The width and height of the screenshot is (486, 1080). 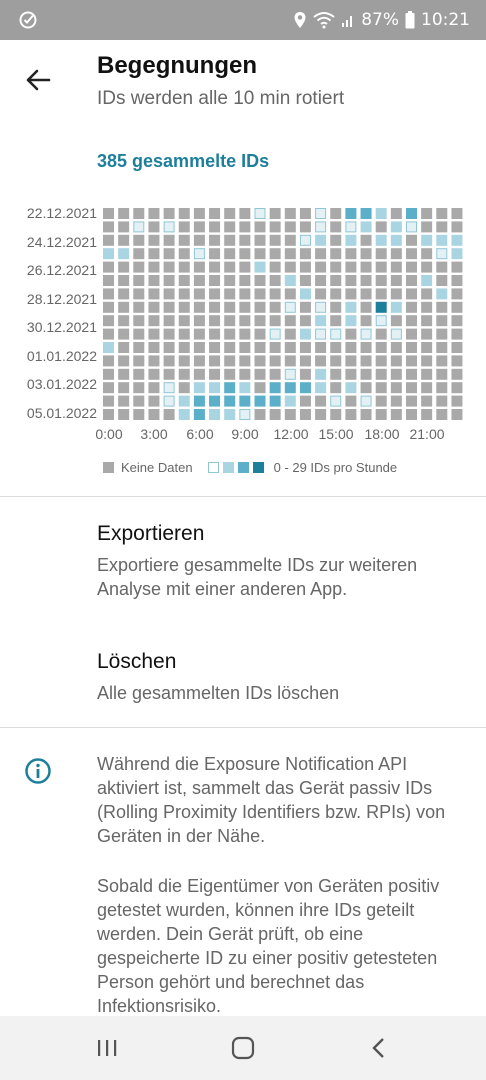 What do you see at coordinates (243, 1048) in the screenshot?
I see `home-button` at bounding box center [243, 1048].